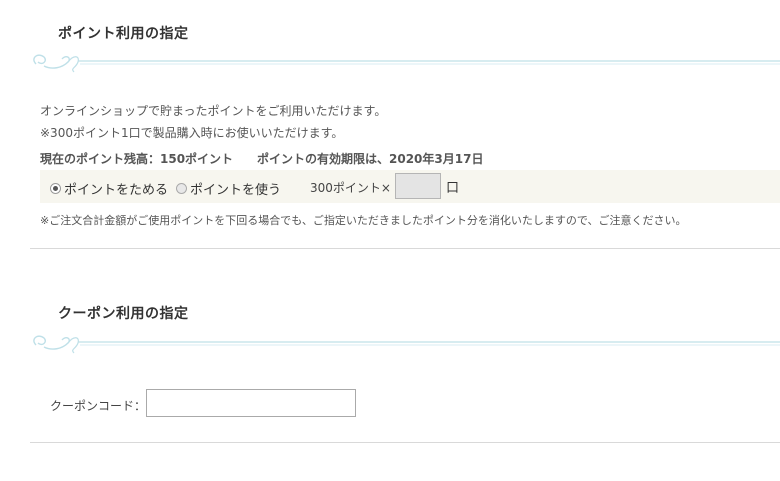 This screenshot has height=481, width=780. I want to click on coupon-code-label: クーポンコード：, so click(98, 406).